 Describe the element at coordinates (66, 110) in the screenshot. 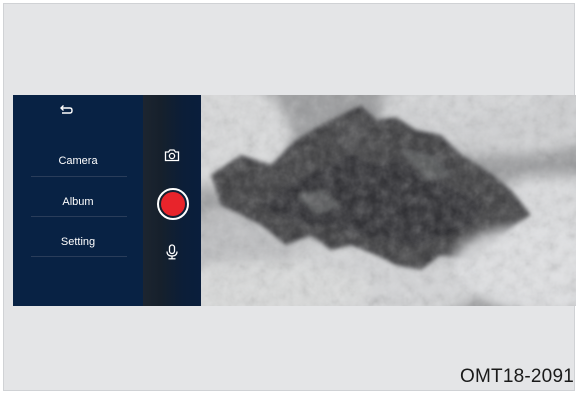

I see `back-arrow-icon` at that location.